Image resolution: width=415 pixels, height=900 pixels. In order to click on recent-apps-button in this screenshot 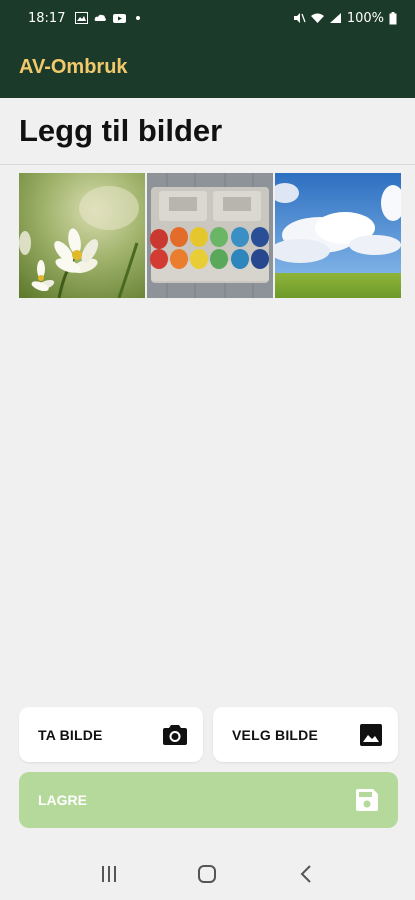, I will do `click(109, 874)`.